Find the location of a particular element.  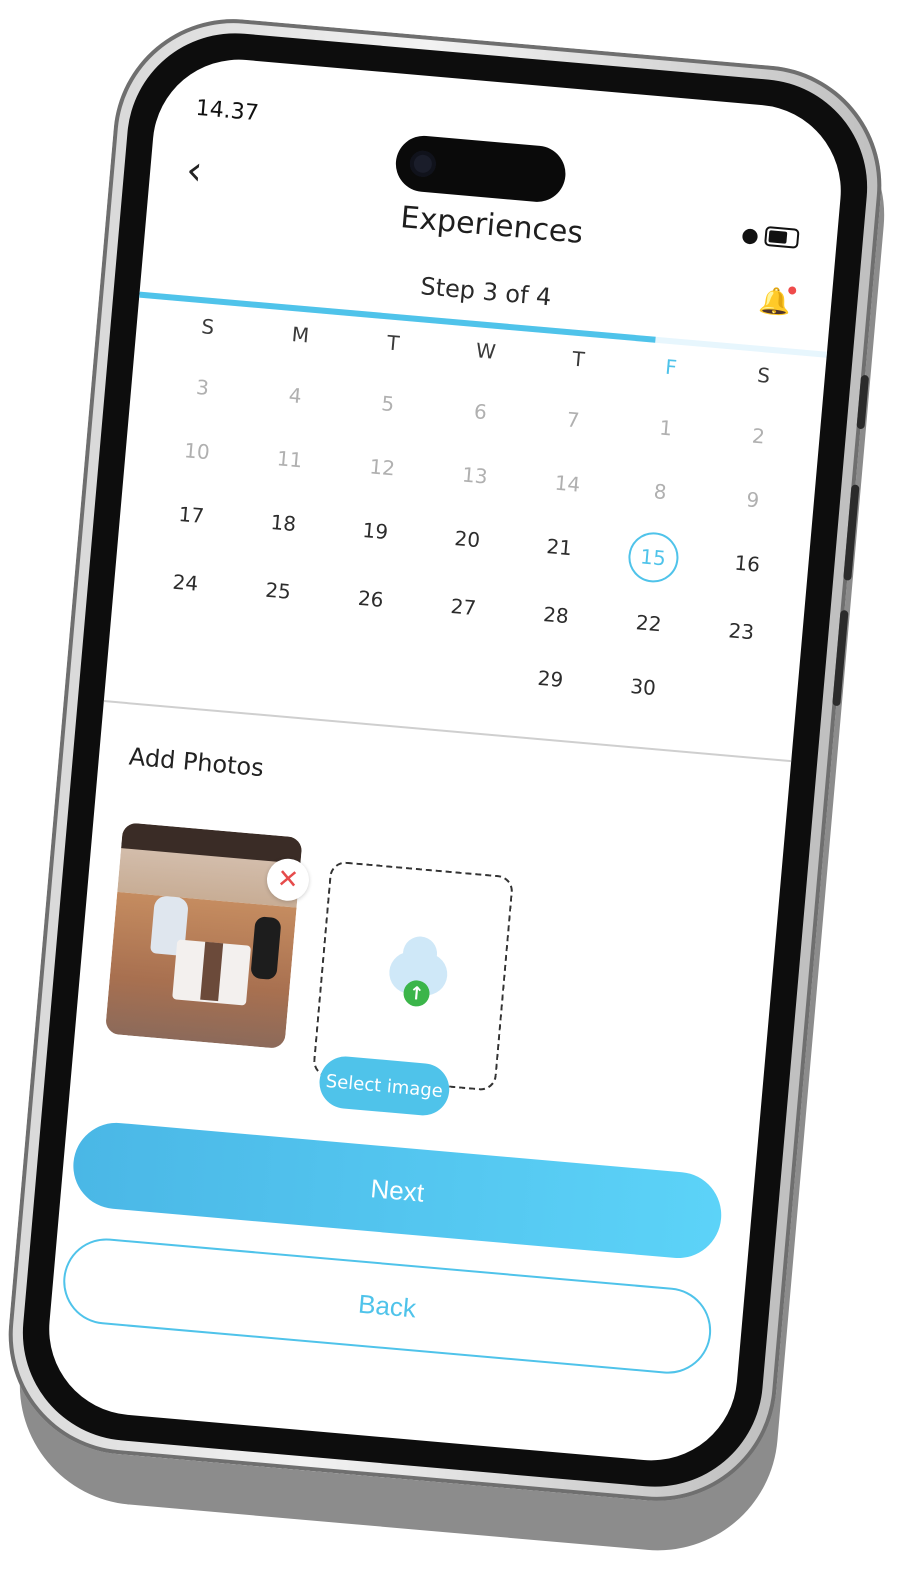

calendar-day: 18 is located at coordinates (283, 522).